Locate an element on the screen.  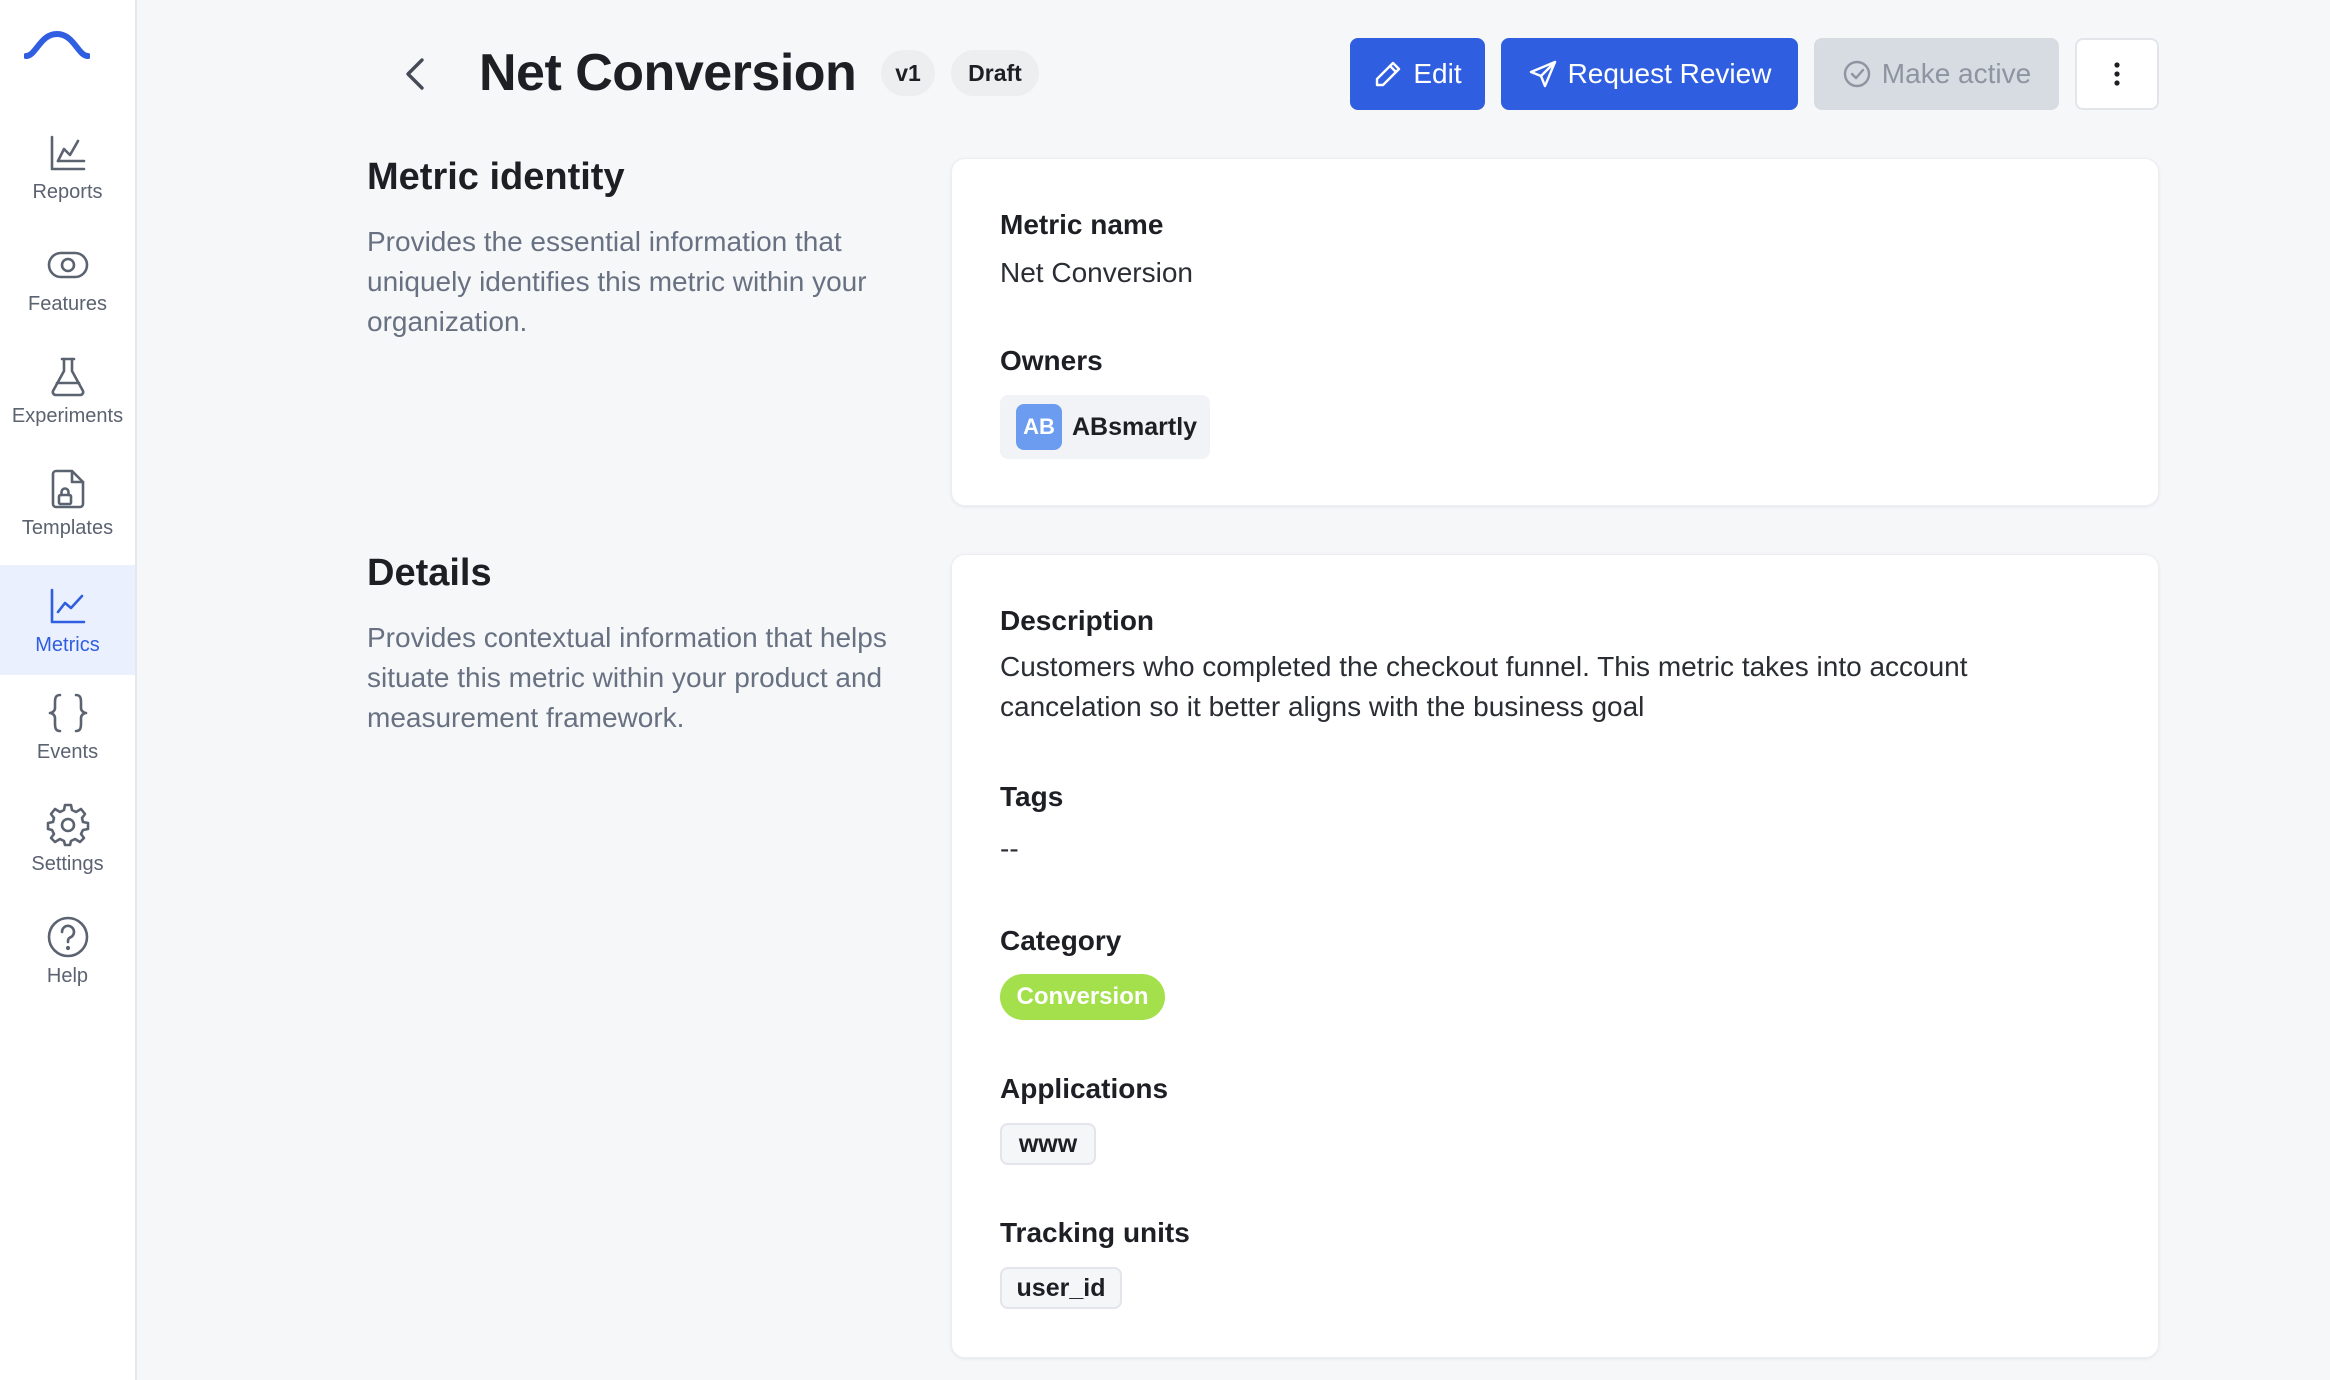
sidebar-item-label: Reports is located at coordinates (67, 191).